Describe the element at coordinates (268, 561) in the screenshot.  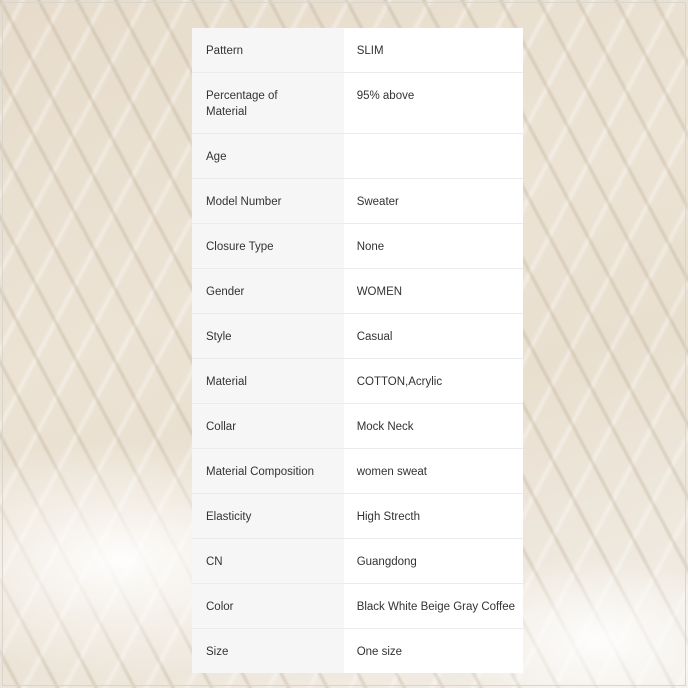
I see `spec-label: CN` at that location.